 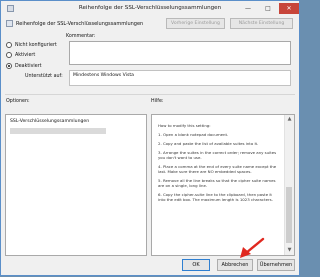 I want to click on radio-enabled: Aktiviert, so click(x=20, y=55).